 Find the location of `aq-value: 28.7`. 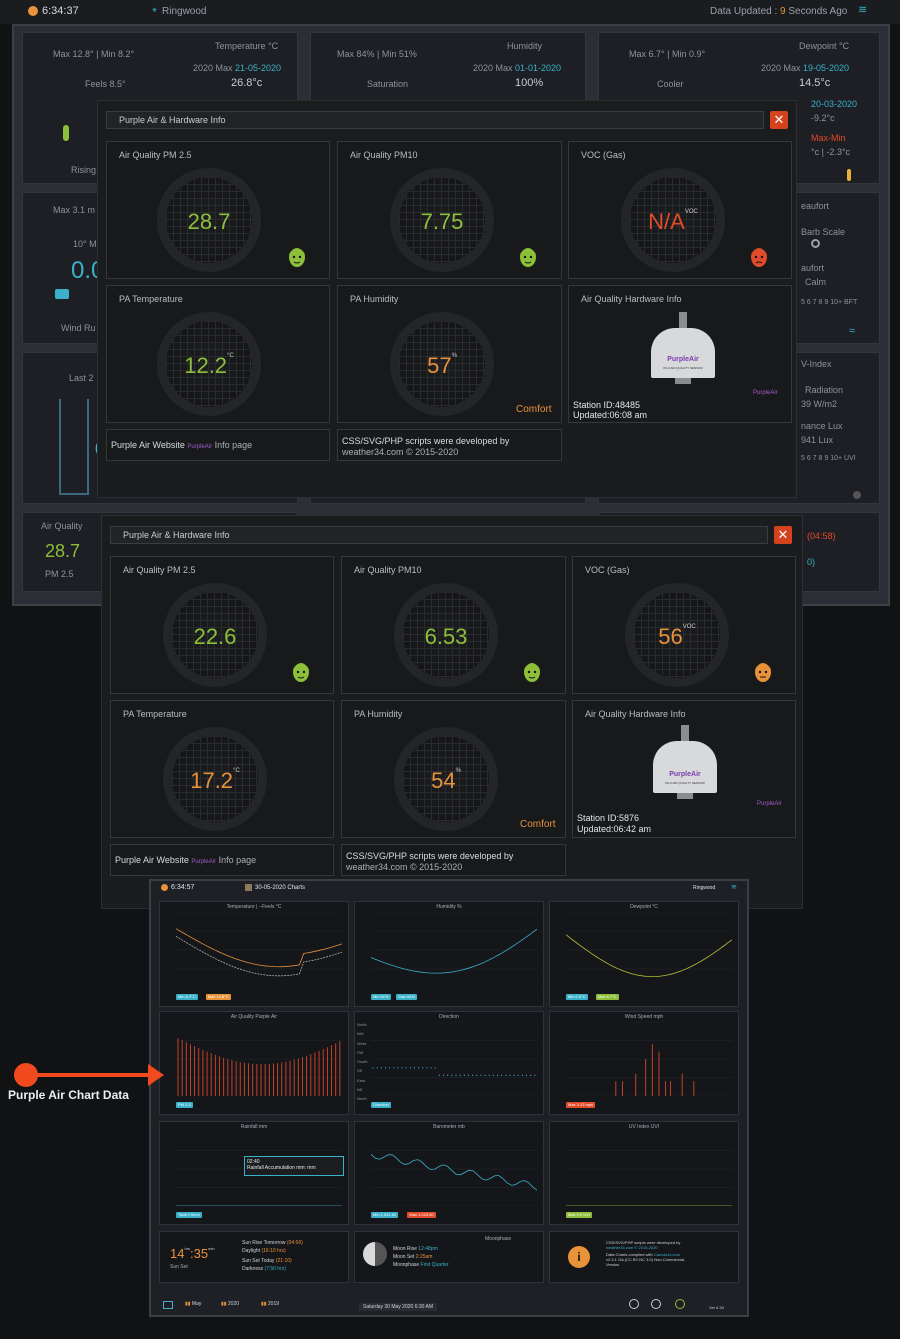

aq-value: 28.7 is located at coordinates (63, 551).